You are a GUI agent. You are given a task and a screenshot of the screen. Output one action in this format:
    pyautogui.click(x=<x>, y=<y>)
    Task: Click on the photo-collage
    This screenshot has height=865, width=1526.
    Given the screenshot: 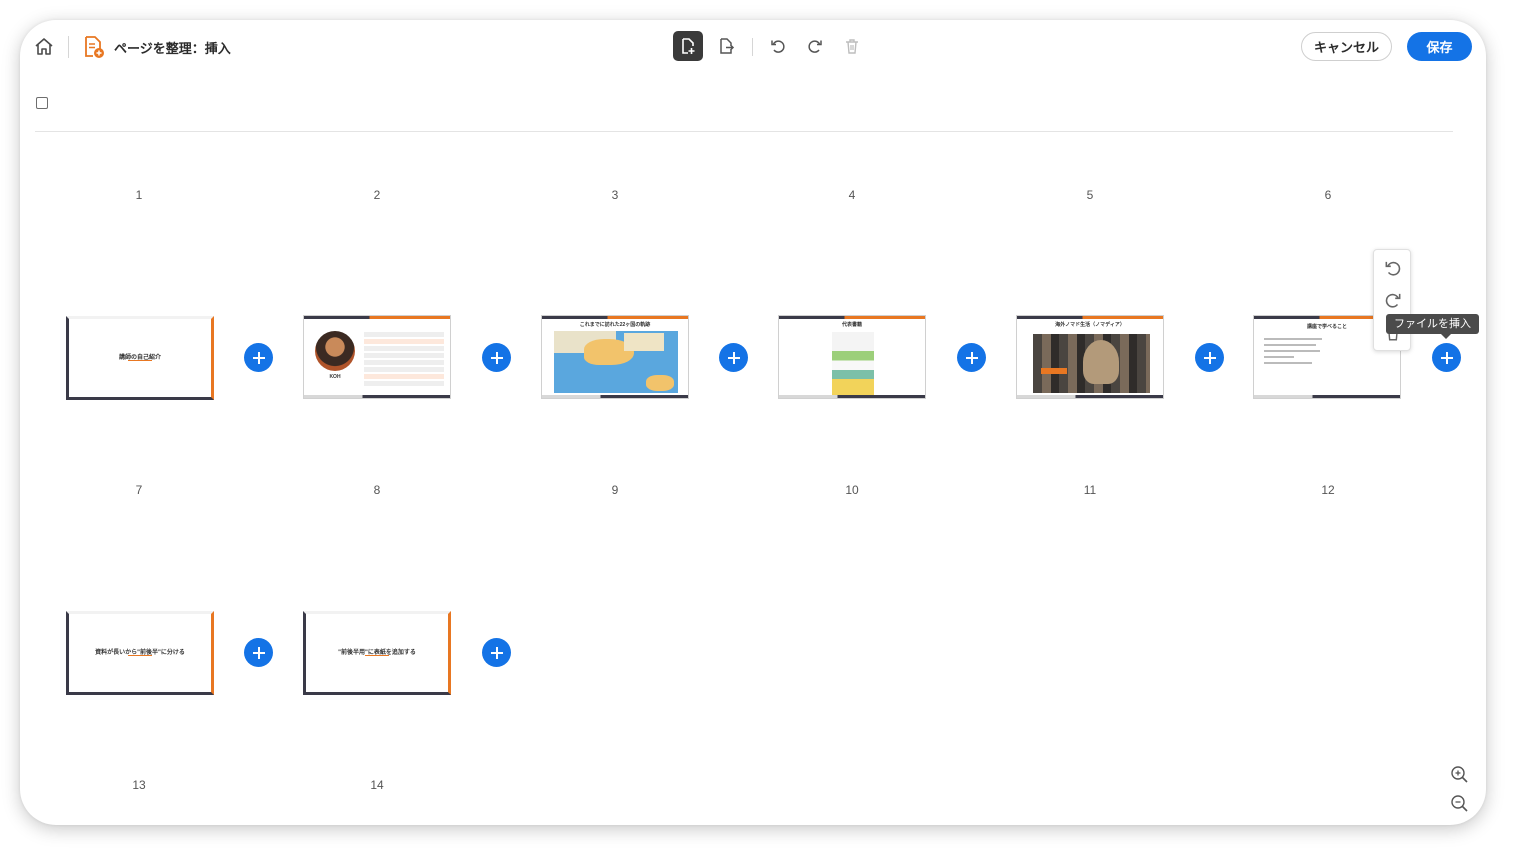 What is the action you would take?
    pyautogui.click(x=1091, y=363)
    